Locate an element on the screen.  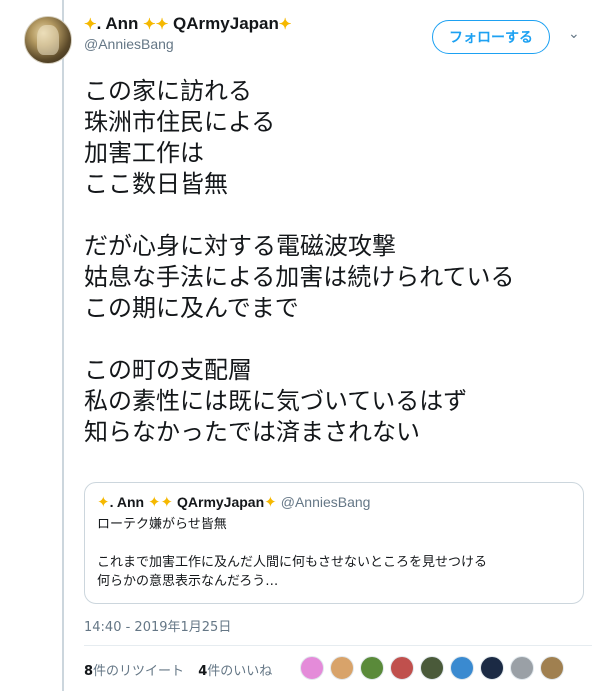
timestamp: 14:40 - 2019年1月25日 is located at coordinates (157, 625).